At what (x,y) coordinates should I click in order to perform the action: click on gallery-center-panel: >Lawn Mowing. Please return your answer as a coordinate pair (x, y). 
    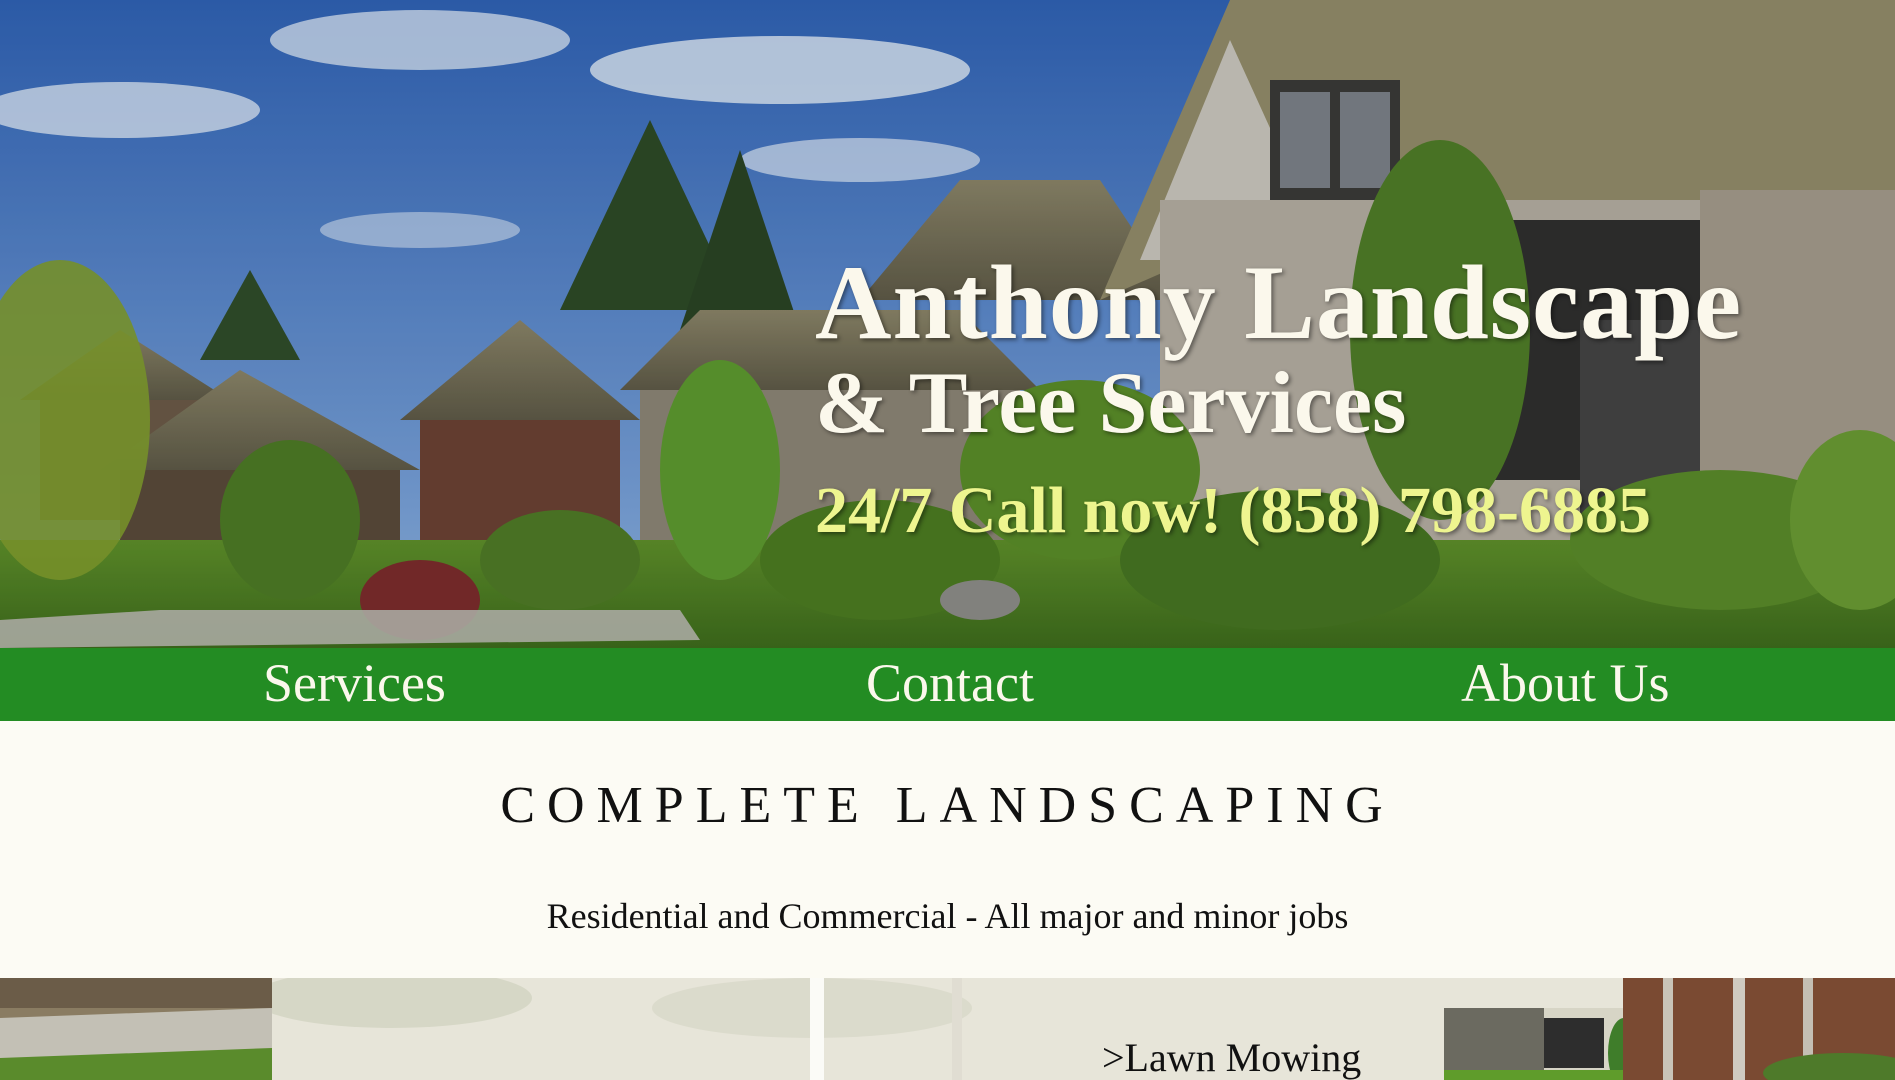
    Looking at the image, I should click on (1068, 1029).